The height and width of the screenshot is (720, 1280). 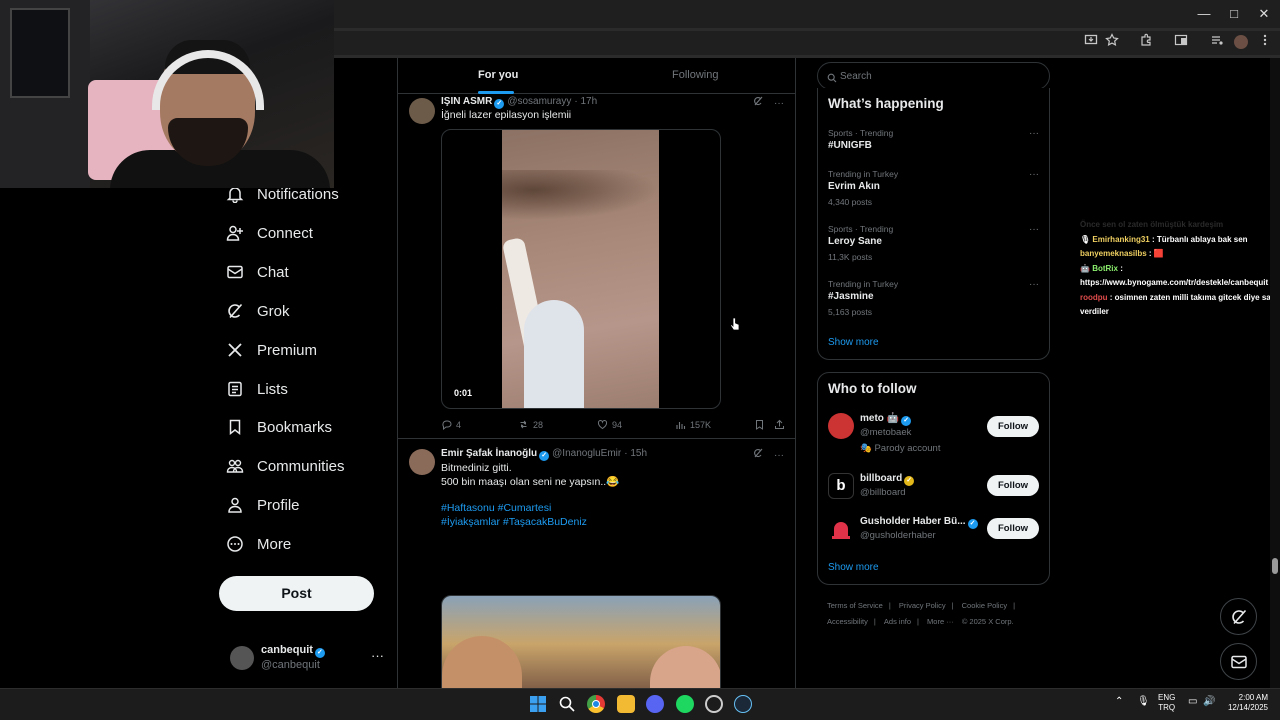 What do you see at coordinates (853, 342) in the screenshot?
I see `trends-show-more-link: Show more` at bounding box center [853, 342].